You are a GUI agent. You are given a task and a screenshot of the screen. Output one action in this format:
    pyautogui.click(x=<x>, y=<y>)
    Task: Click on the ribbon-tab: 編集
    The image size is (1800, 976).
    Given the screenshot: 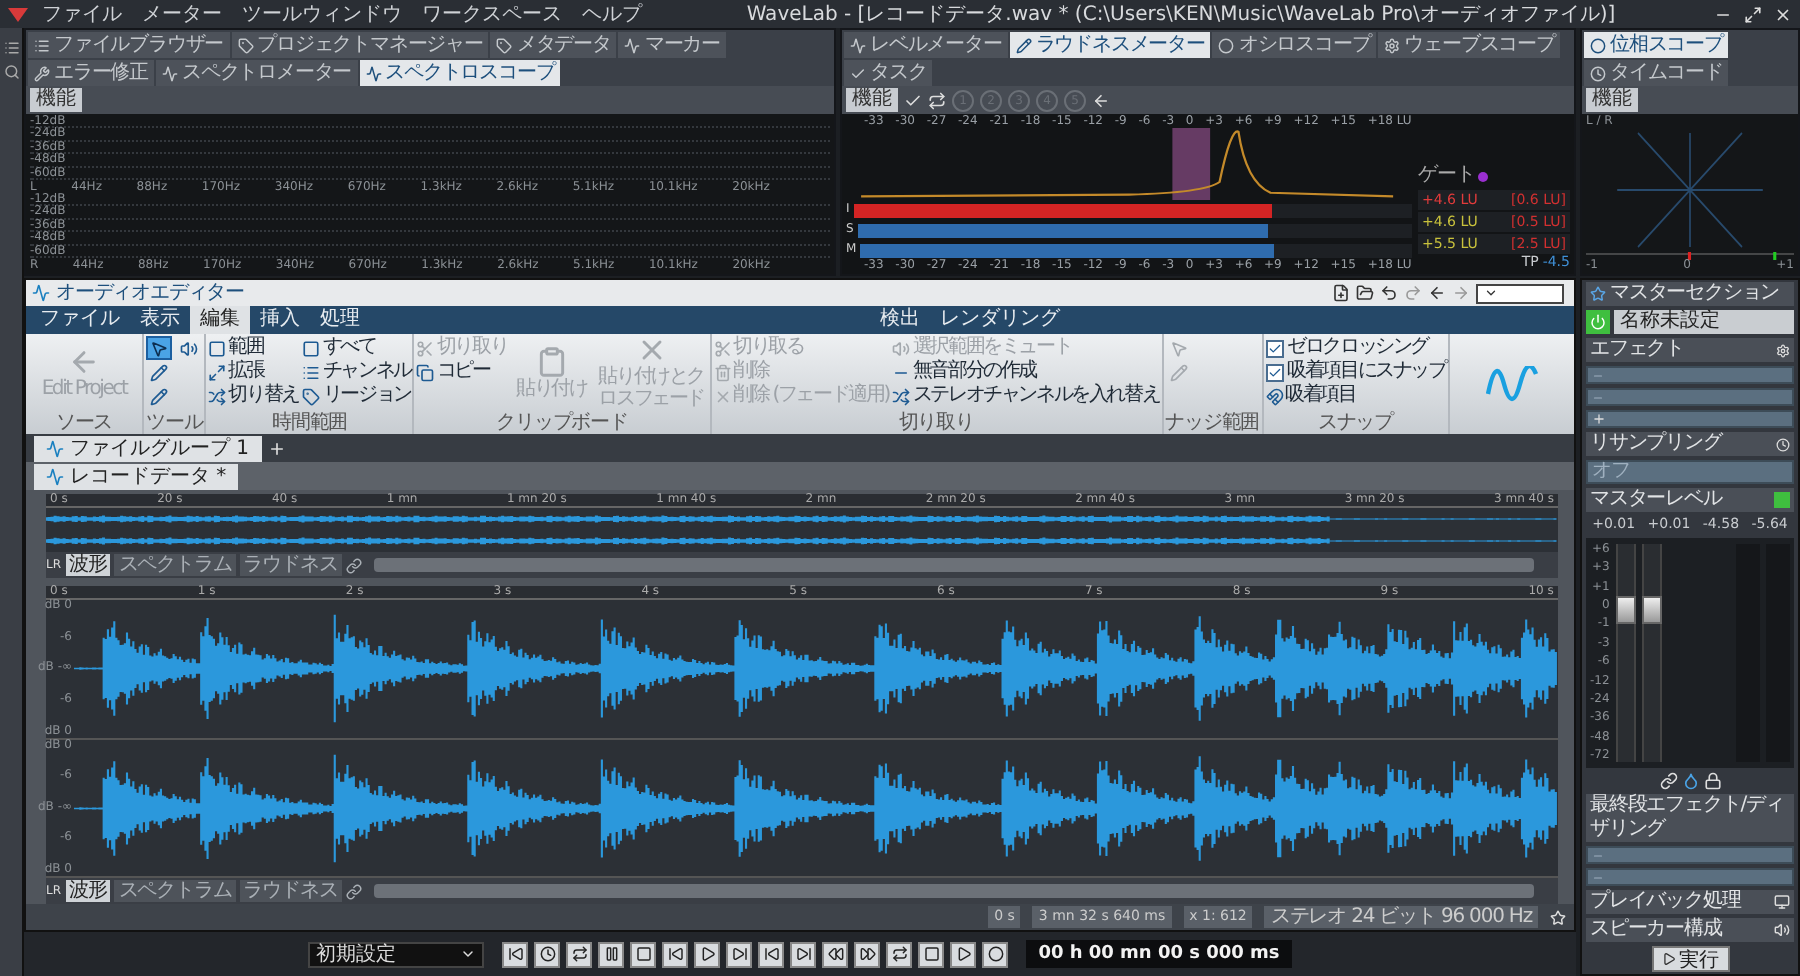 What is the action you would take?
    pyautogui.click(x=220, y=320)
    